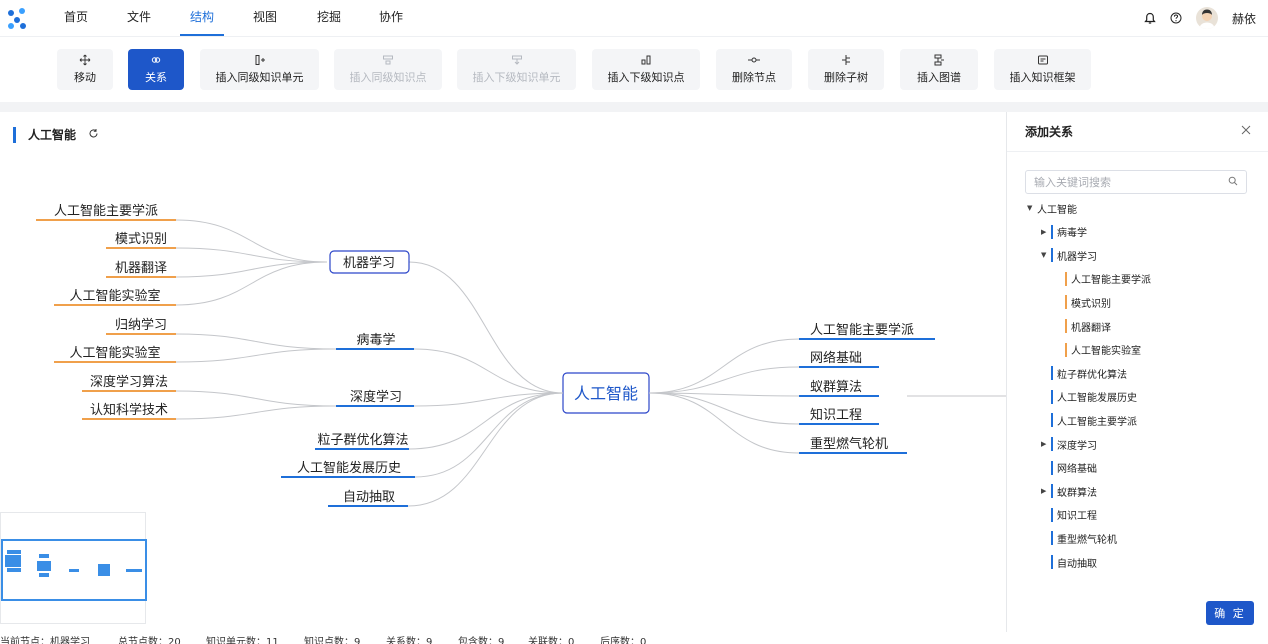 This screenshot has height=644, width=1268. I want to click on tree-item-label: 人工智能发展历史, so click(1097, 399).